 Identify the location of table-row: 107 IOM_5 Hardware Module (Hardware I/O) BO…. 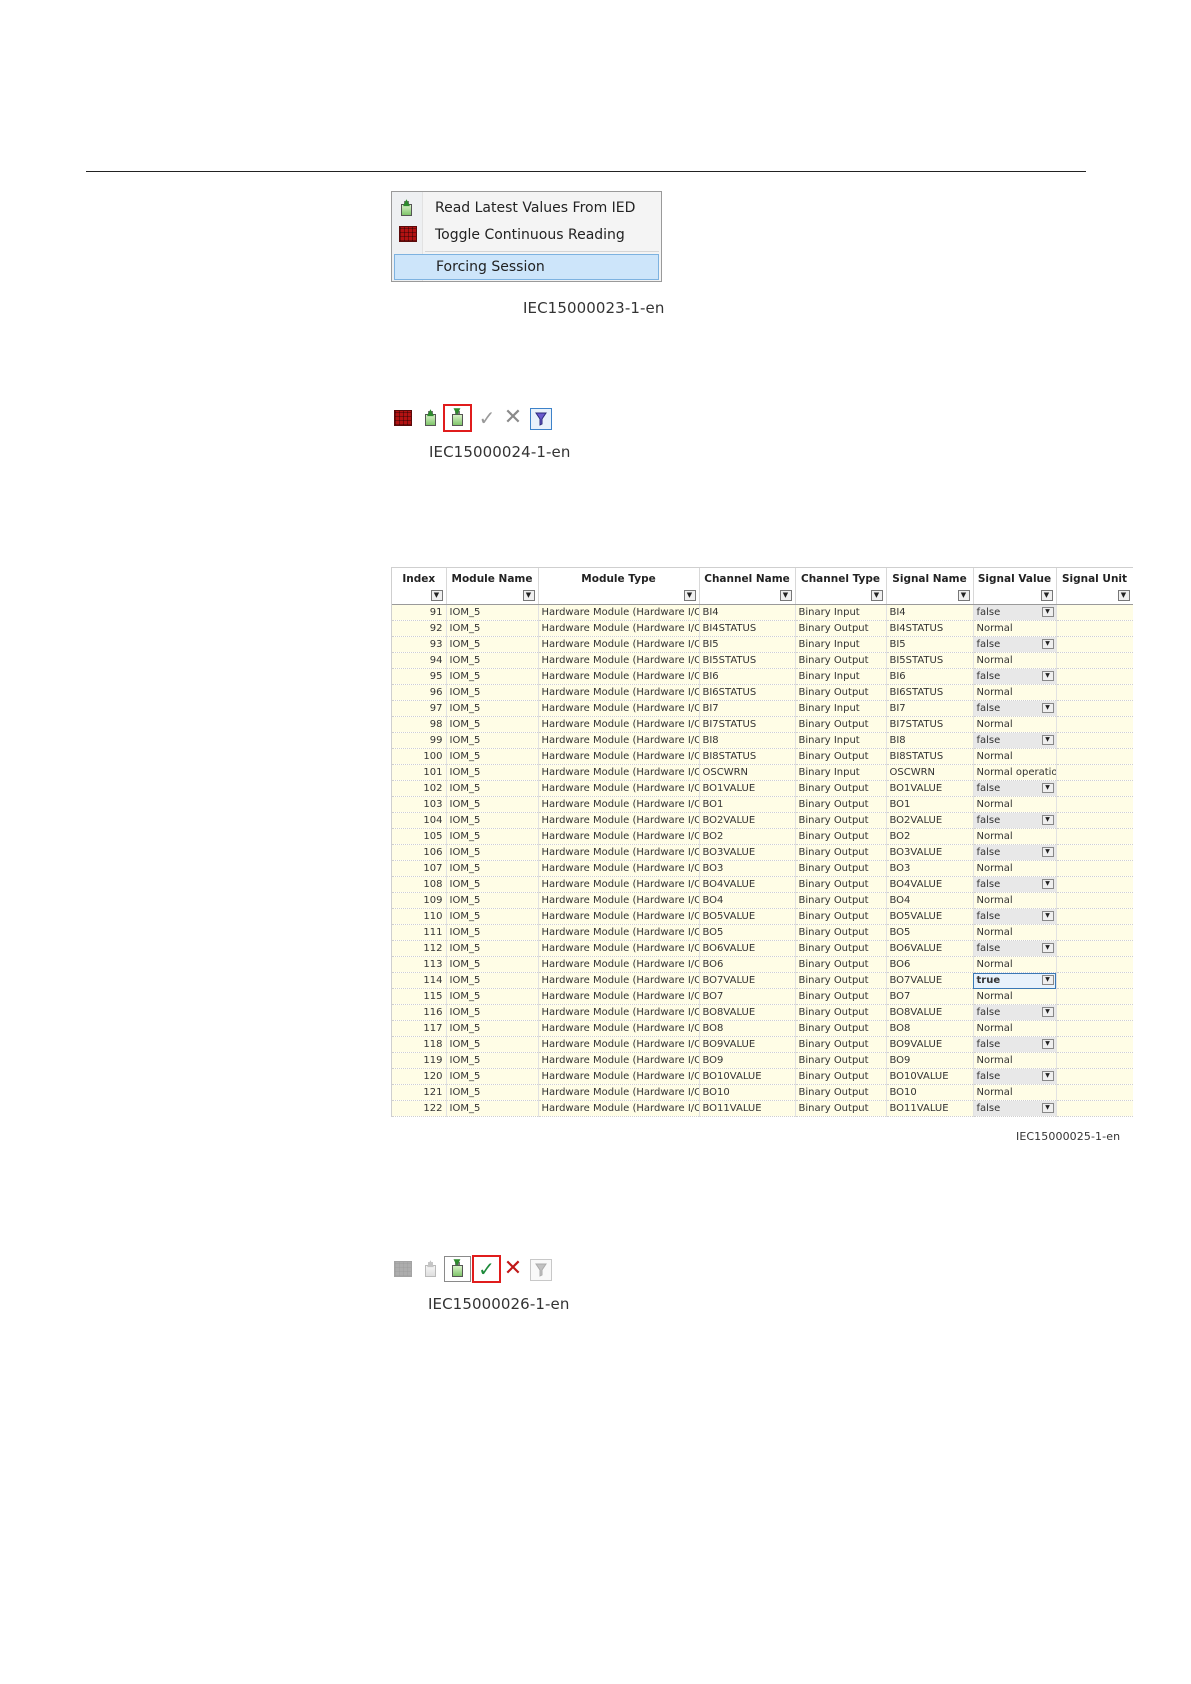
(762, 868).